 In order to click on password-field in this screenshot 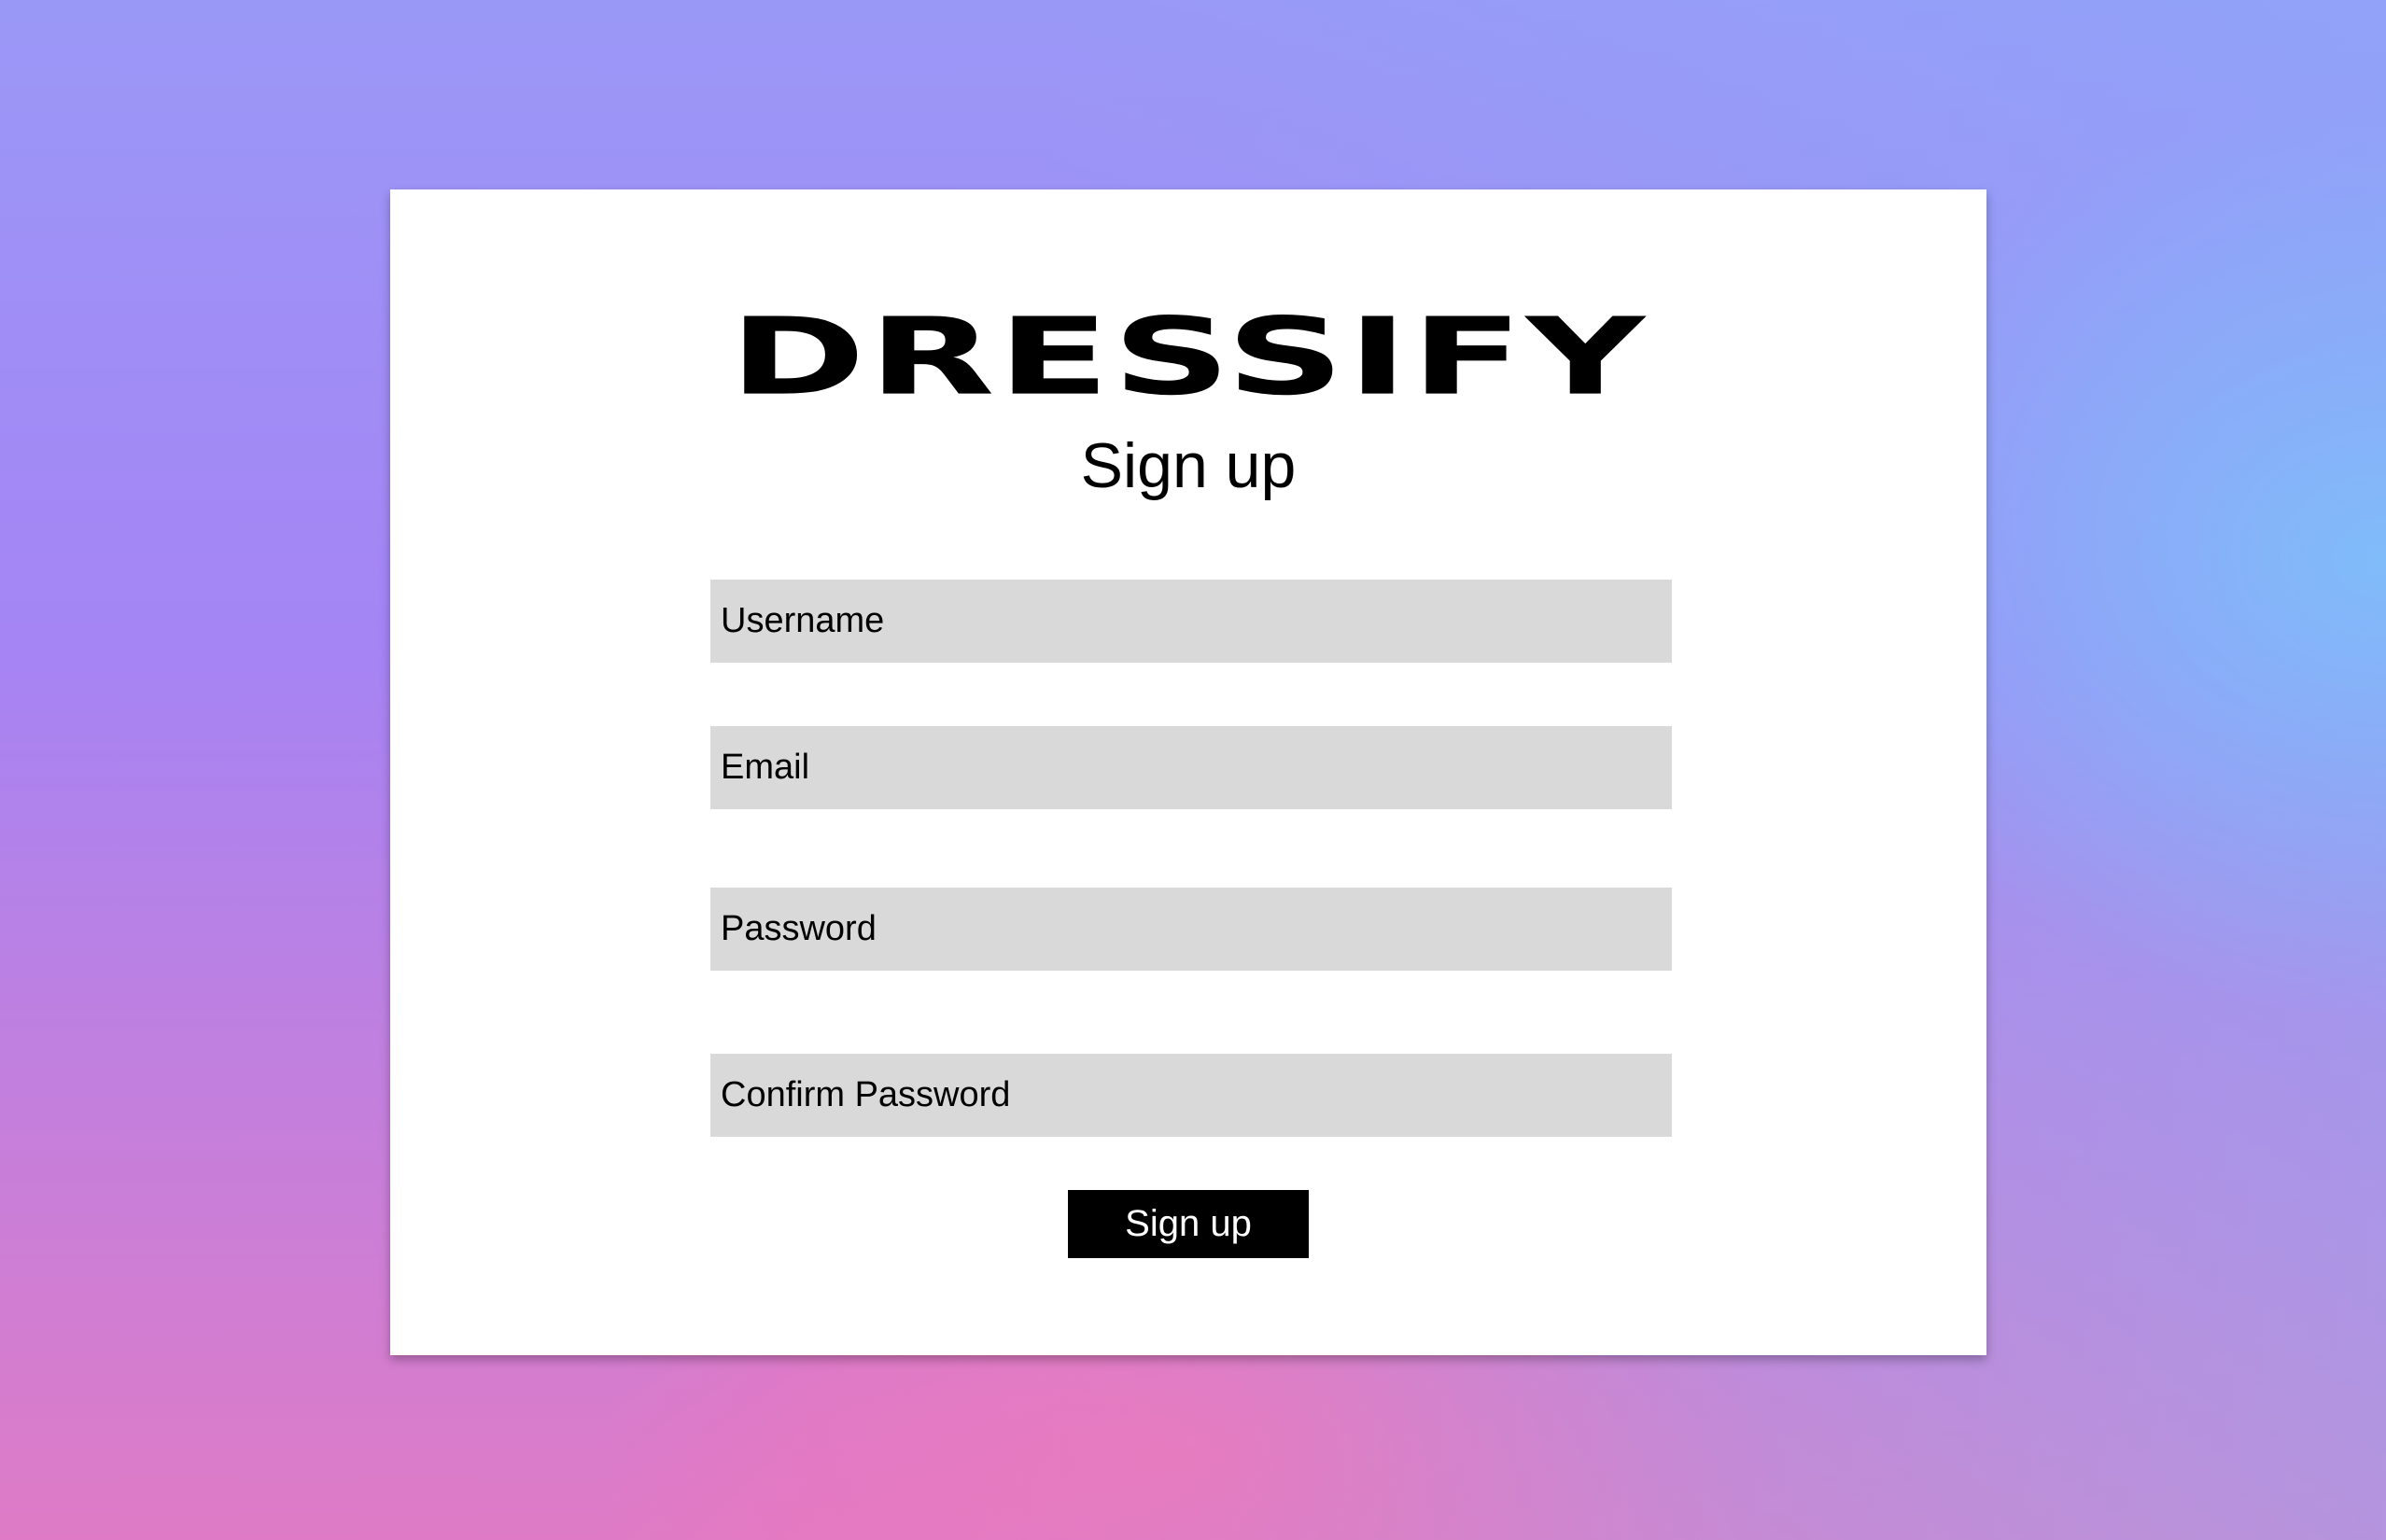, I will do `click(1191, 929)`.